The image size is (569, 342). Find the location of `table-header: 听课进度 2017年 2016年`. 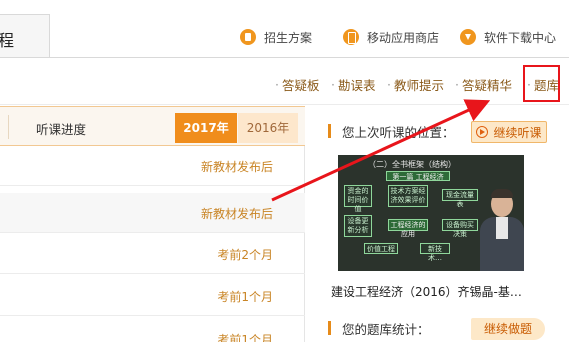

table-header: 听课进度 2017年 2016年 is located at coordinates (152, 126).